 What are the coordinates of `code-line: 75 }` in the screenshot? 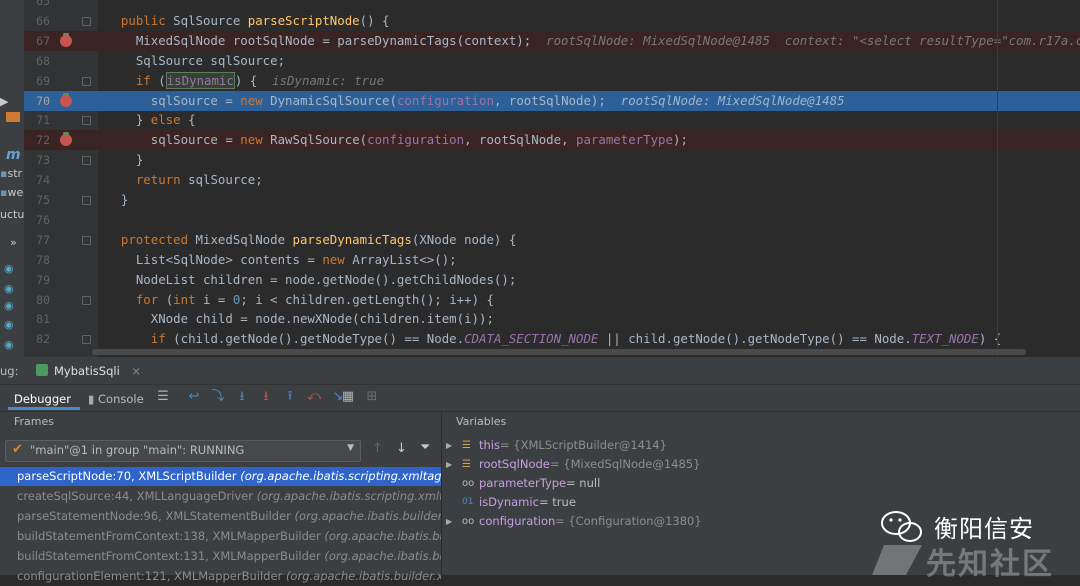 It's located at (552, 200).